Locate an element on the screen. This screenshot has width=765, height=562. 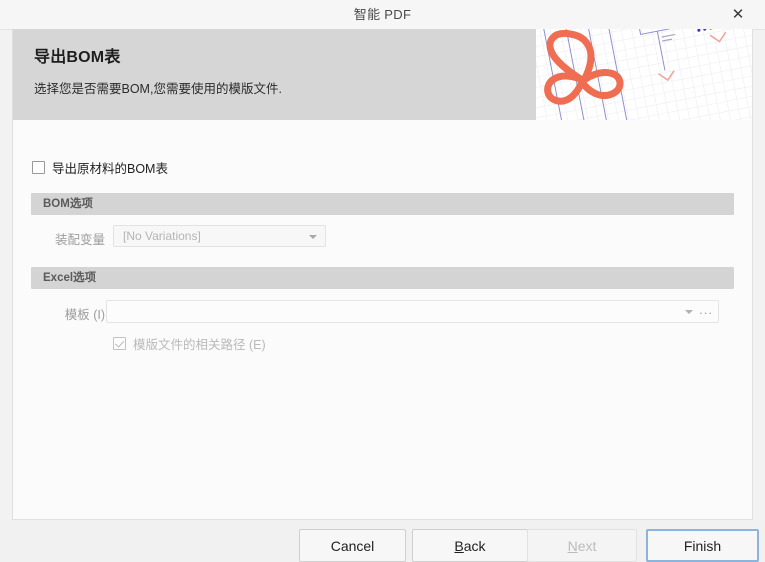
window-title: 智能 PDF is located at coordinates (382, 14).